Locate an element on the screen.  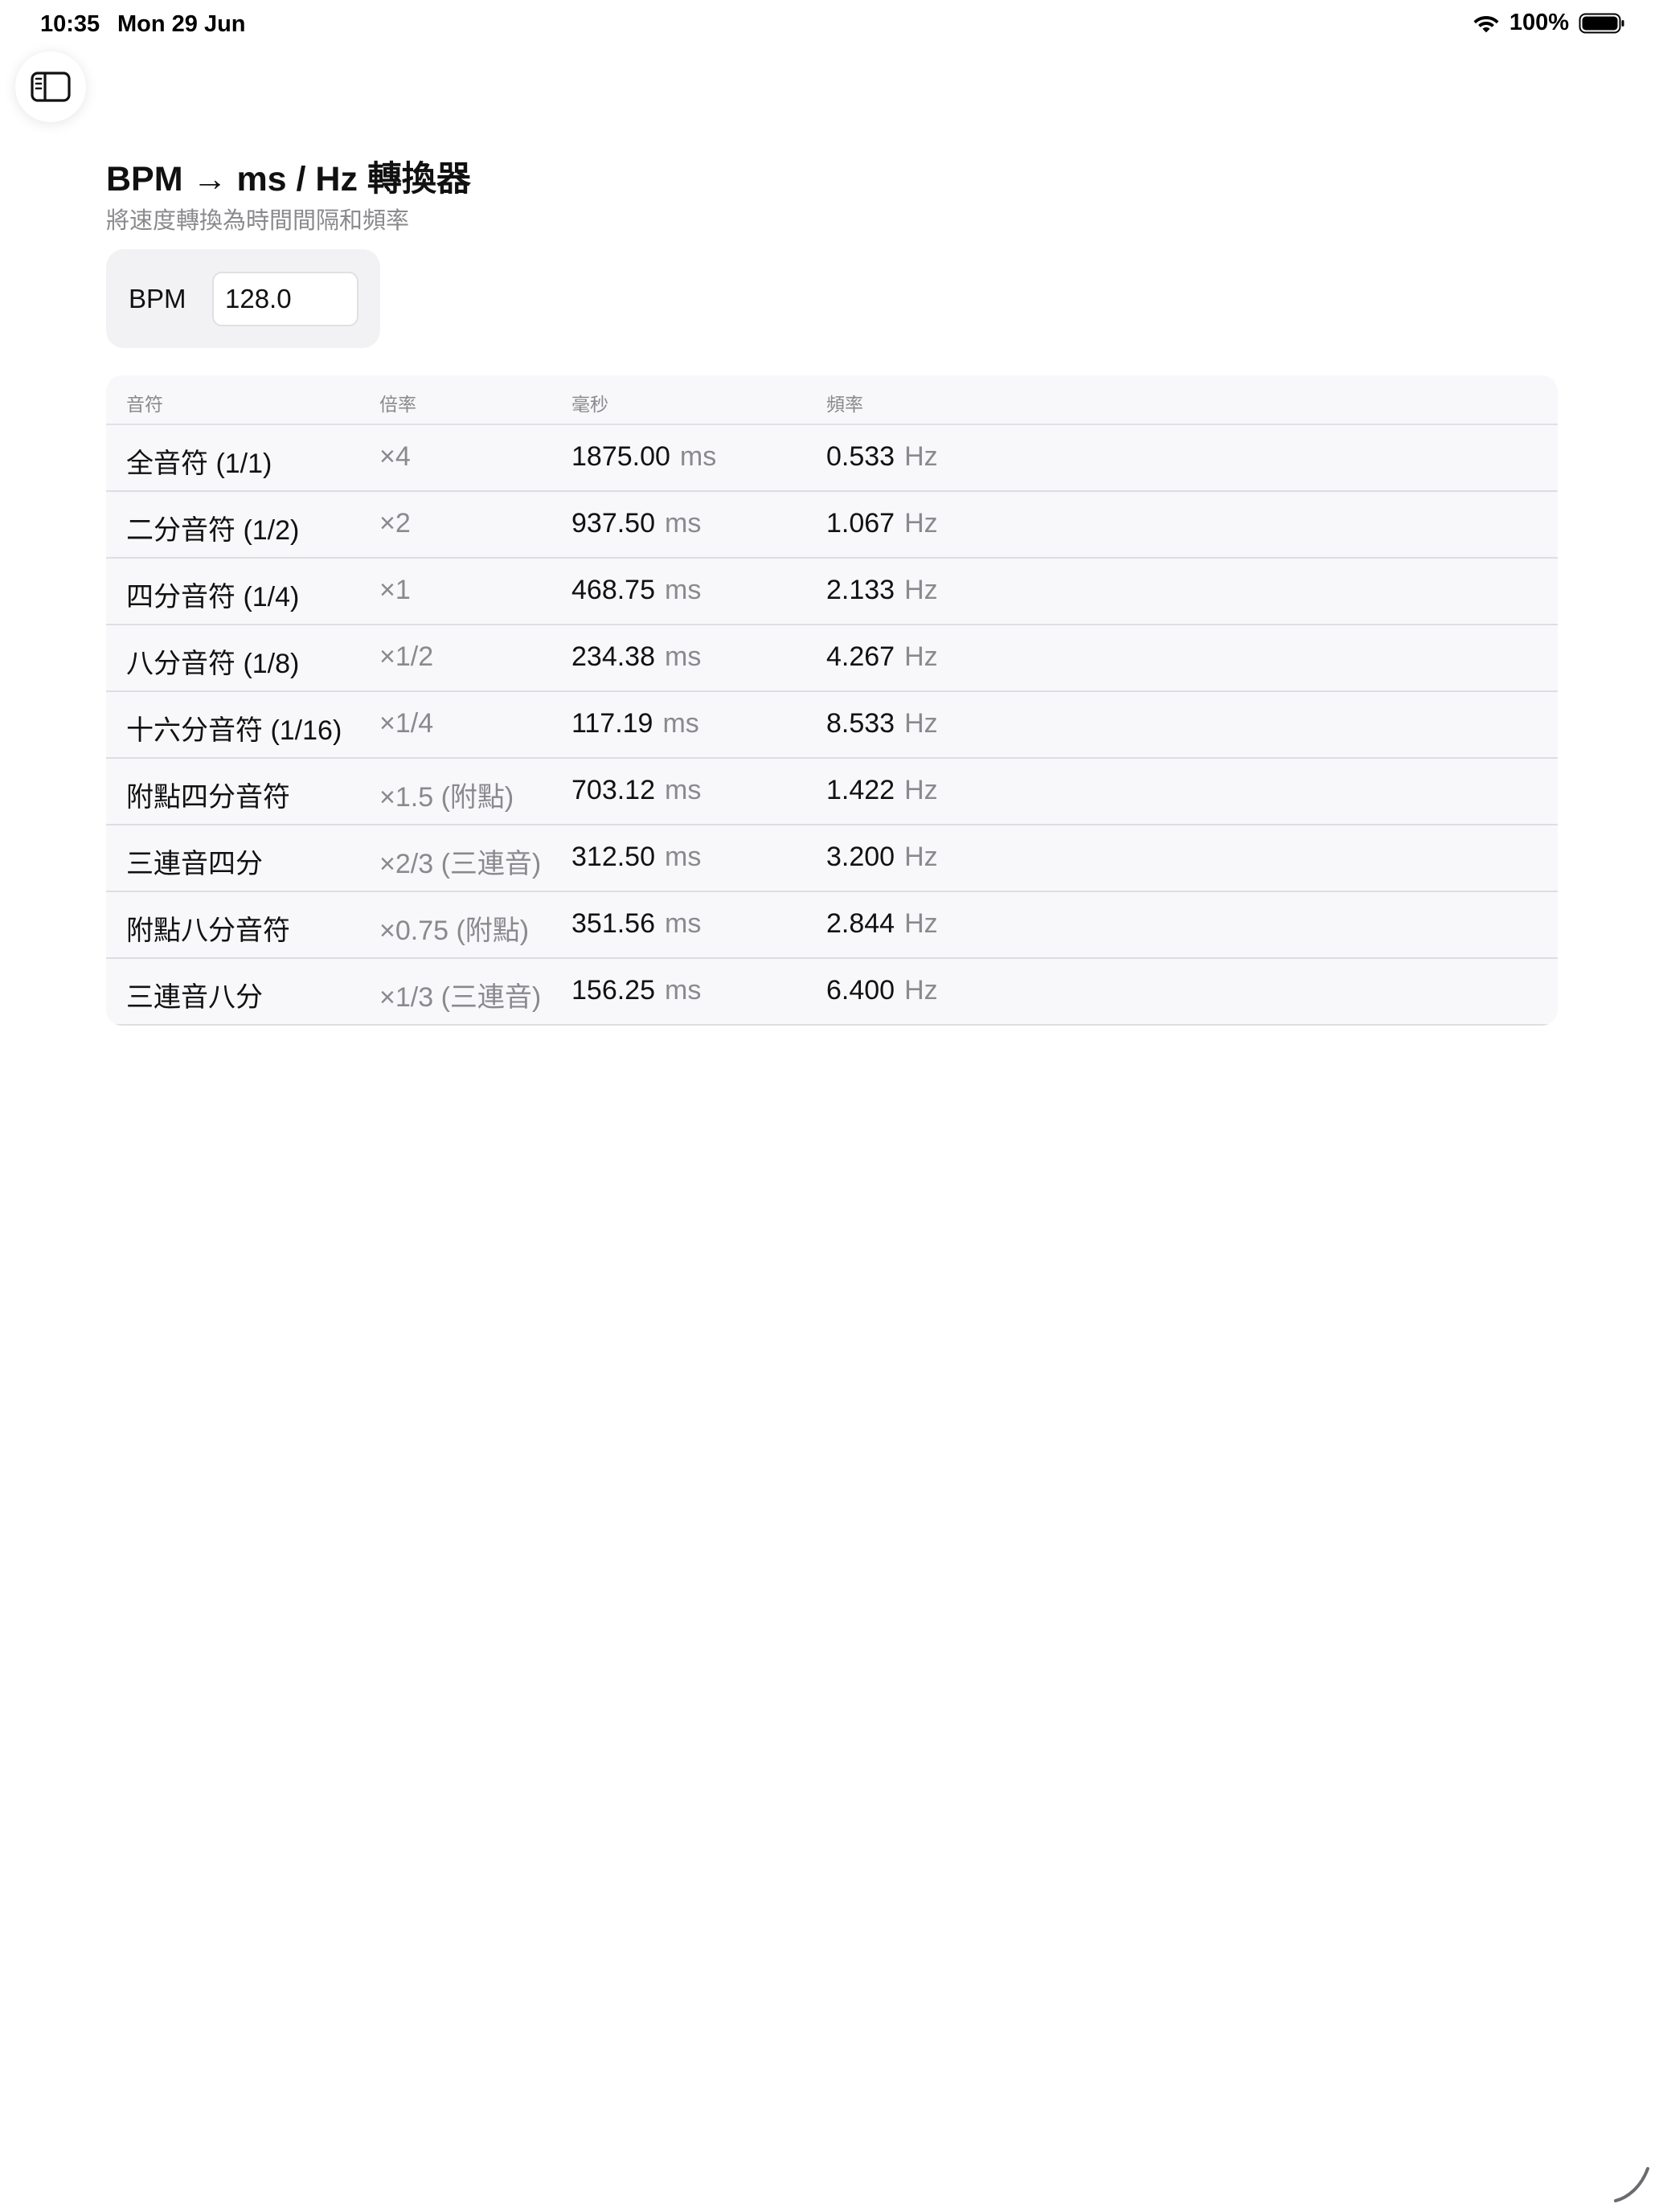
hz-number: 0.533 is located at coordinates (861, 456).